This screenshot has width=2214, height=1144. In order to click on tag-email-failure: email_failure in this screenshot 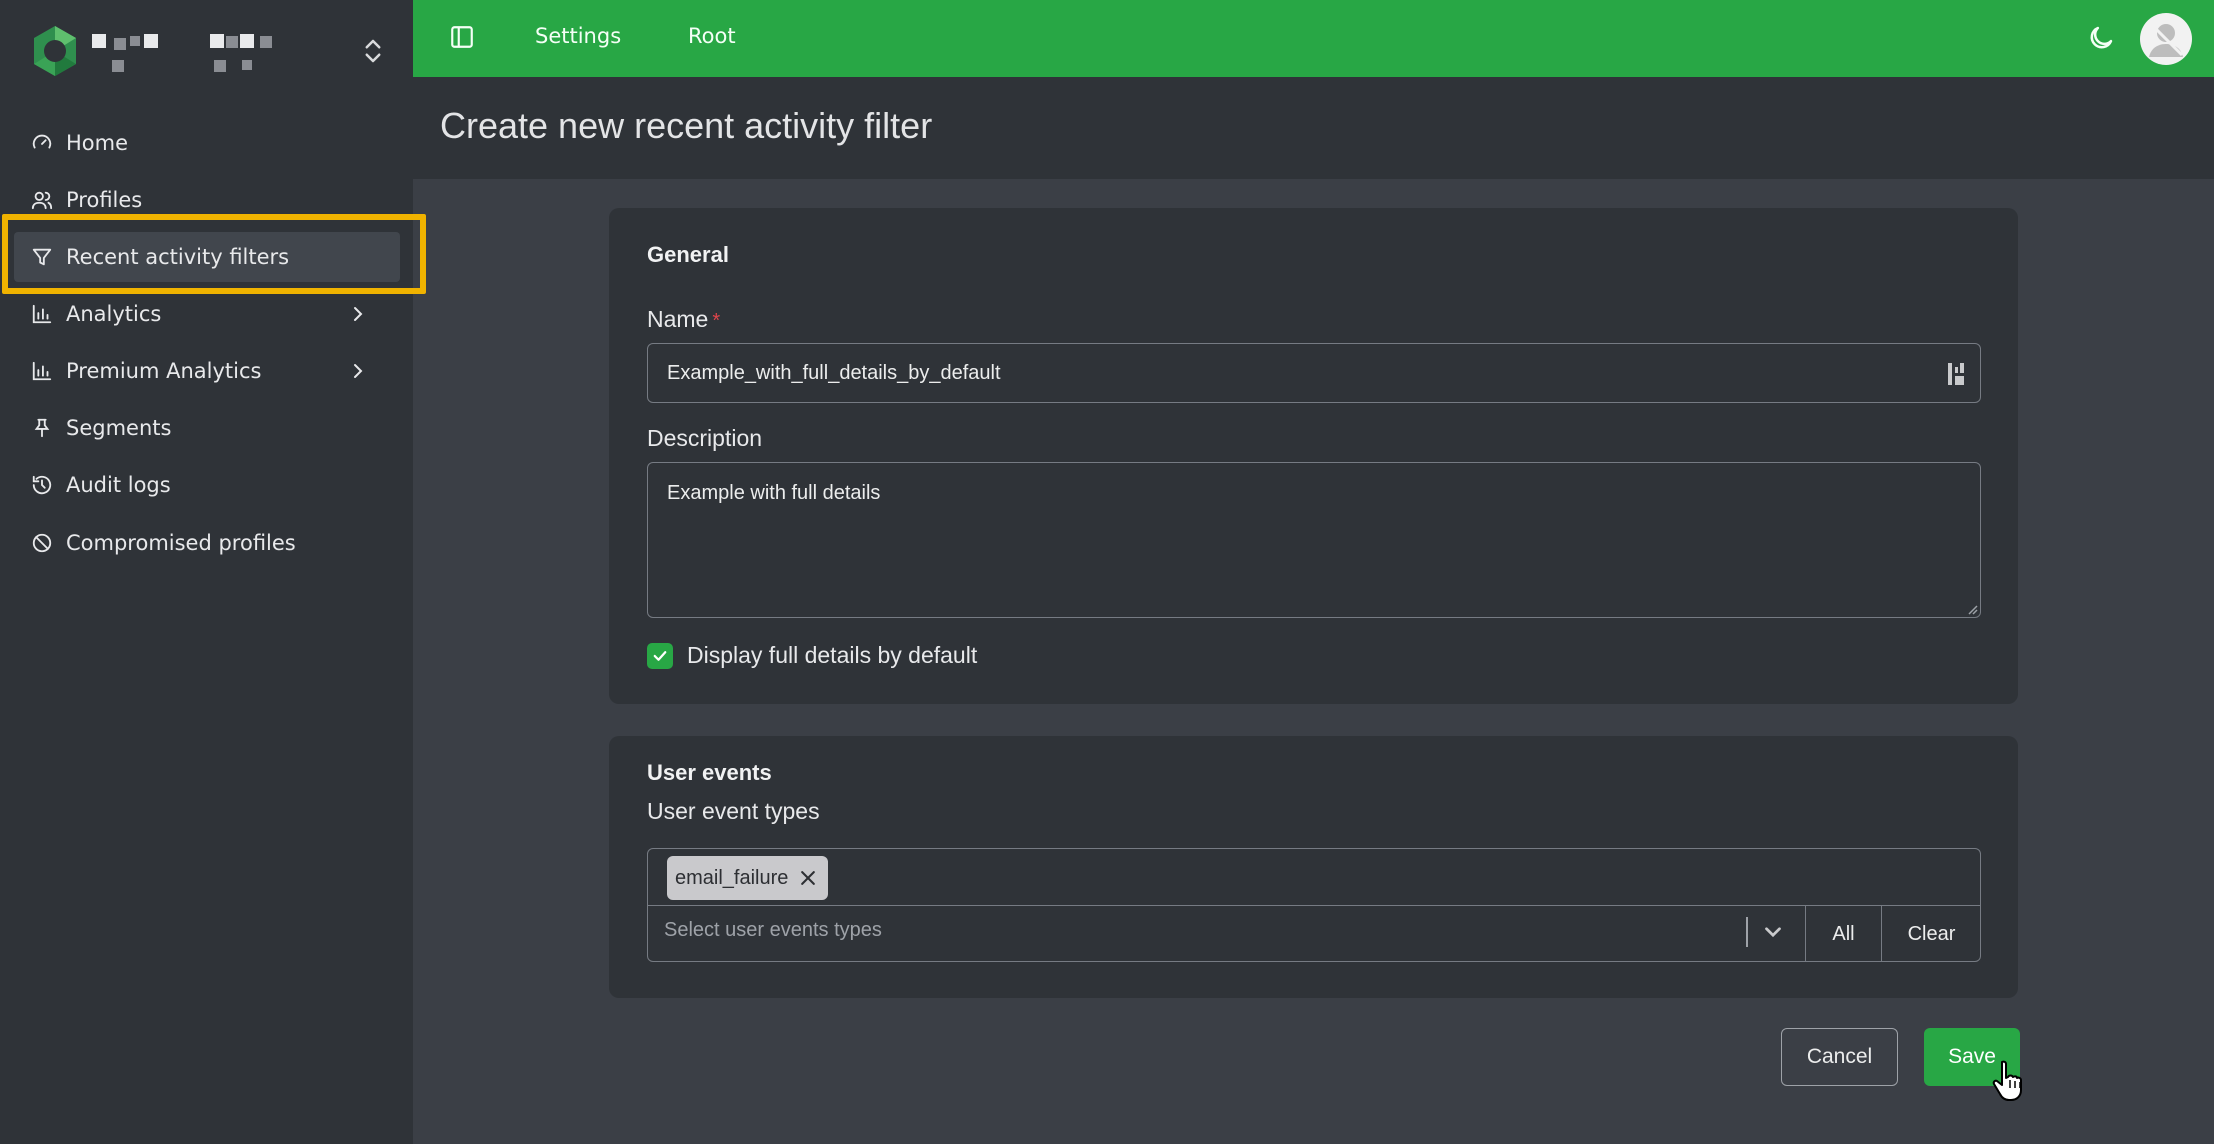, I will do `click(748, 878)`.